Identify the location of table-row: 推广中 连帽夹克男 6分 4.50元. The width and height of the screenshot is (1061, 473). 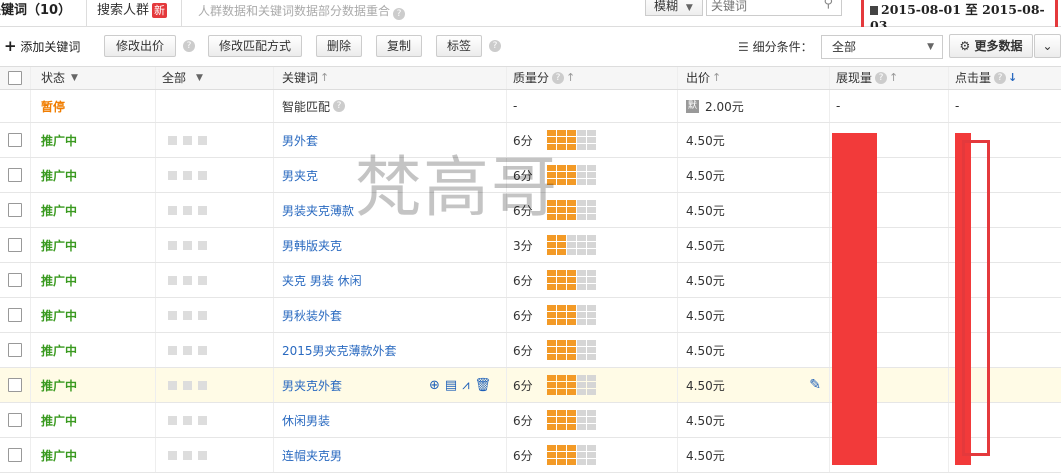
(530, 455).